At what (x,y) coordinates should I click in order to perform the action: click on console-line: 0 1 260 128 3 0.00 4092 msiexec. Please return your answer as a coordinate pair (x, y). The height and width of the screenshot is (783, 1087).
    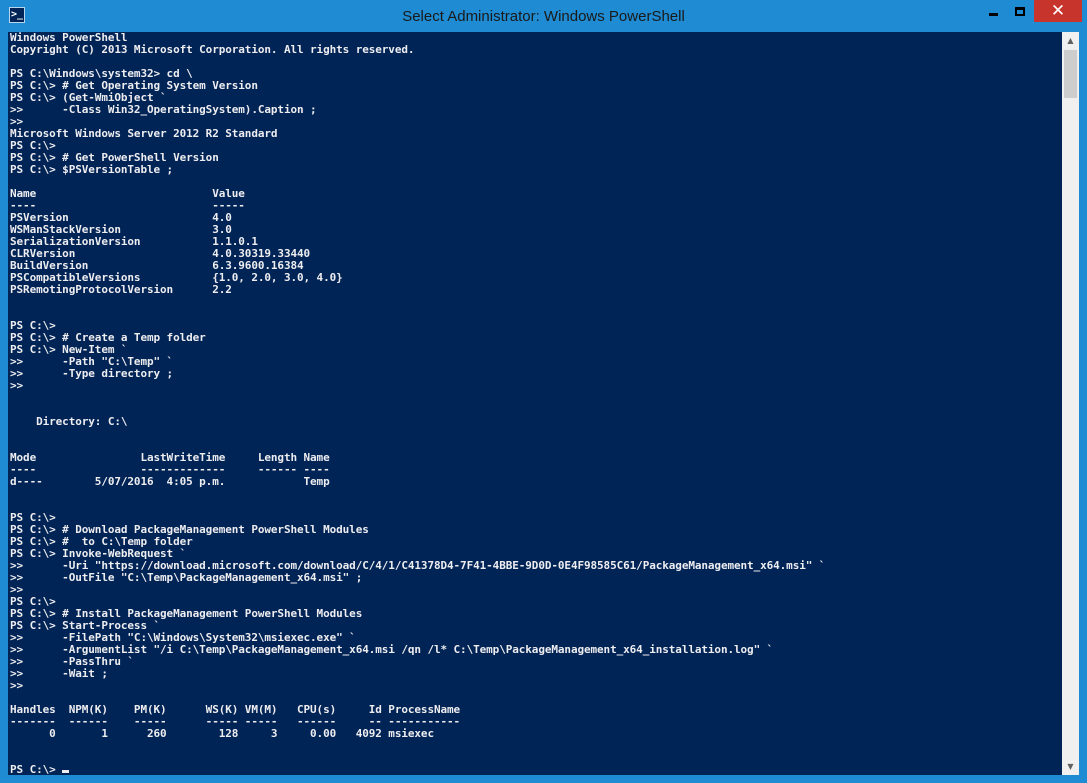
    Looking at the image, I should click on (222, 733).